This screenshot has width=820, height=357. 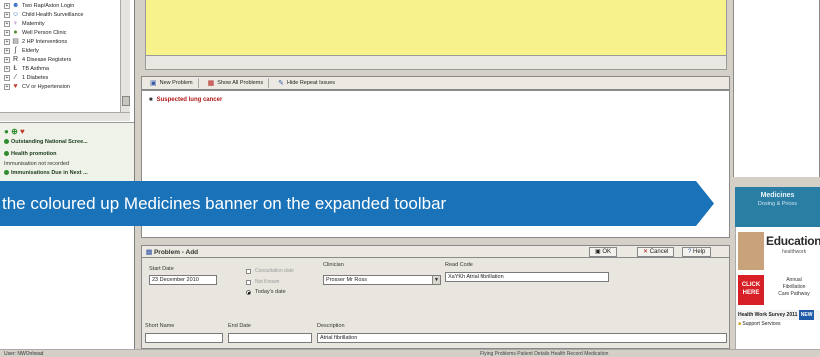 I want to click on tree-item: + ♀ Maternity, so click(x=24, y=23).